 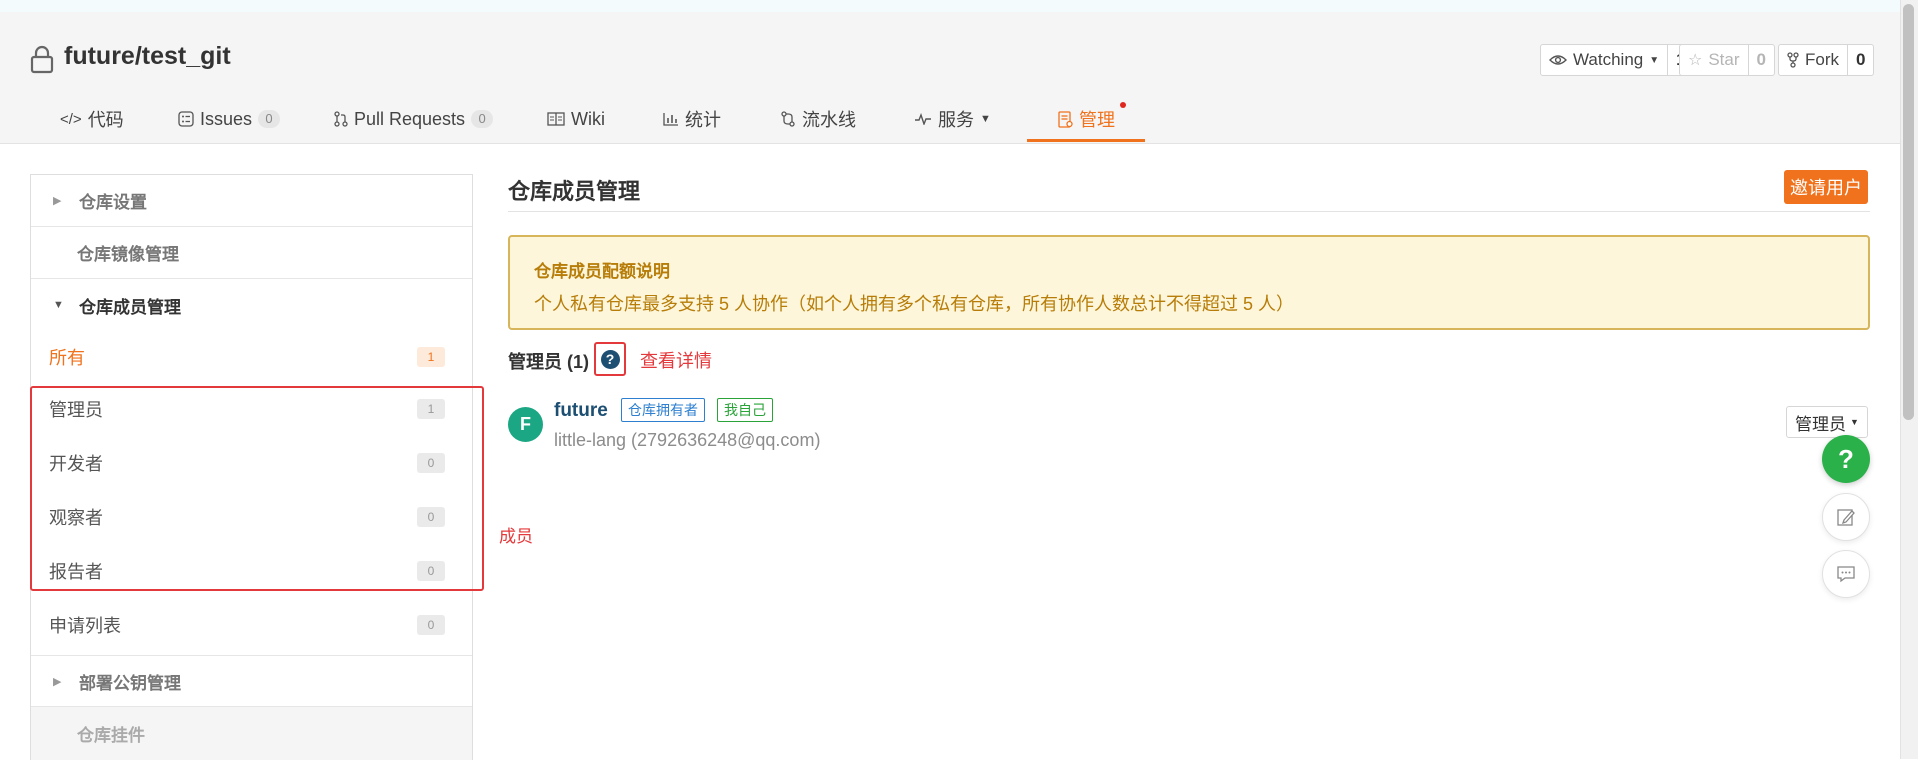 What do you see at coordinates (703, 120) in the screenshot?
I see `tab-stats-label: 统计` at bounding box center [703, 120].